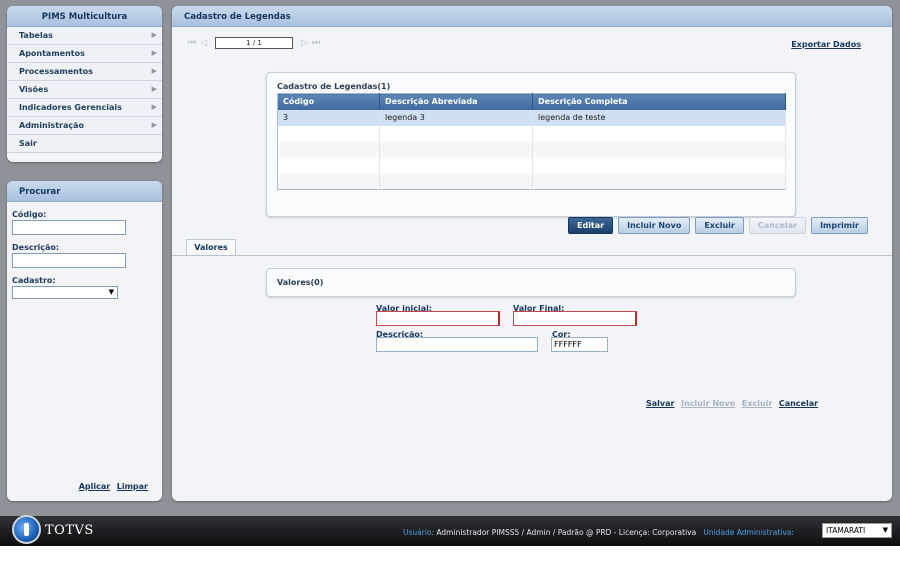  I want to click on menu-item-label: Indicadores Gerenciais, so click(70, 107).